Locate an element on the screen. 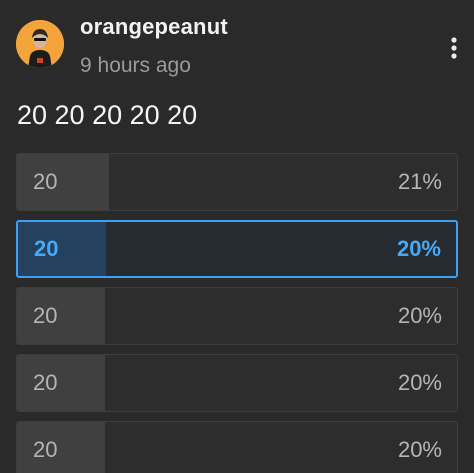 The height and width of the screenshot is (473, 474). post-title: 20 20 20 20 20 is located at coordinates (107, 115).